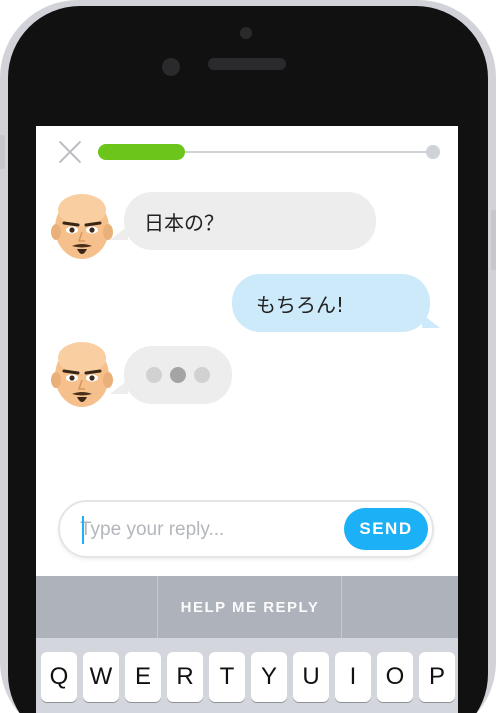 This screenshot has width=500, height=713. What do you see at coordinates (247, 64) in the screenshot?
I see `earpiece-speaker` at bounding box center [247, 64].